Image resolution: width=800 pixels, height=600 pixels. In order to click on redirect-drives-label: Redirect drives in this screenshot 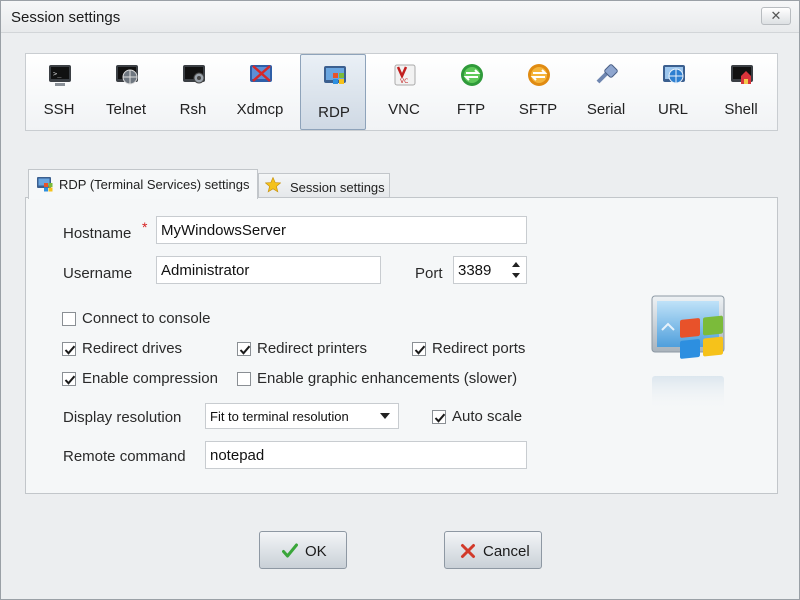, I will do `click(132, 348)`.